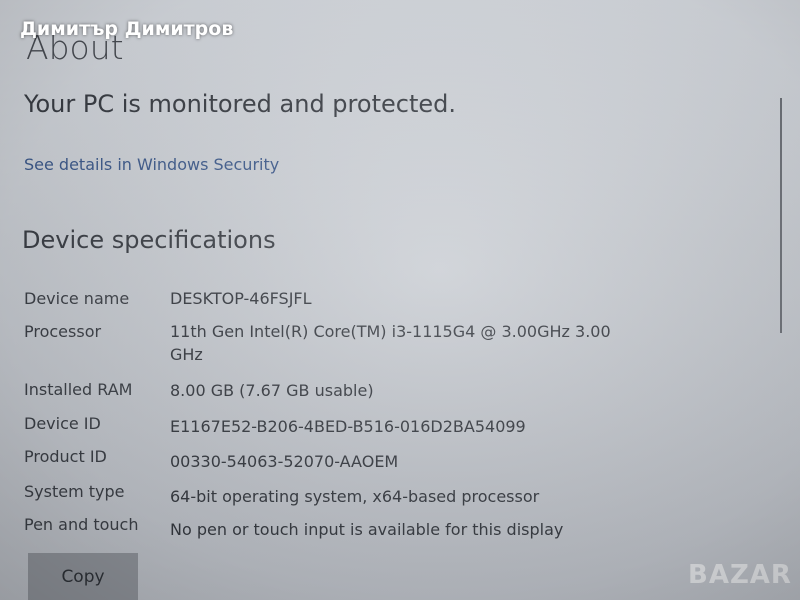 This screenshot has width=800, height=600. I want to click on user-name-watermark: Димитър Димитров, so click(127, 29).